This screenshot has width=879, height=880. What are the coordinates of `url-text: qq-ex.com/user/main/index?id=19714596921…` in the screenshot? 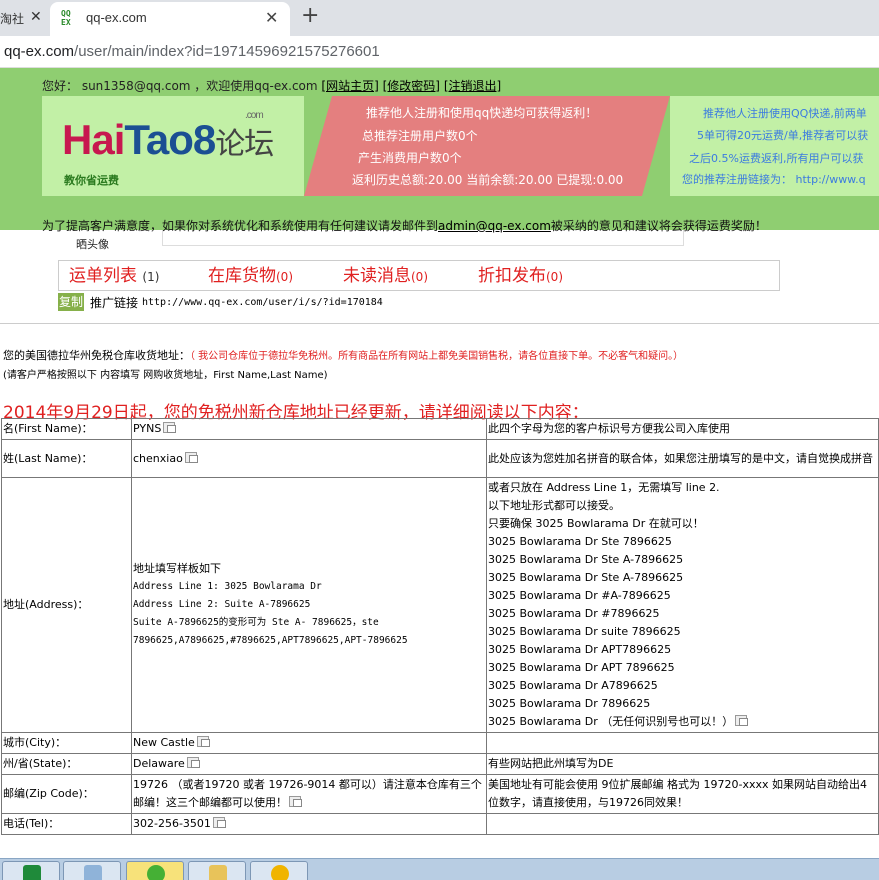 It's located at (192, 51).